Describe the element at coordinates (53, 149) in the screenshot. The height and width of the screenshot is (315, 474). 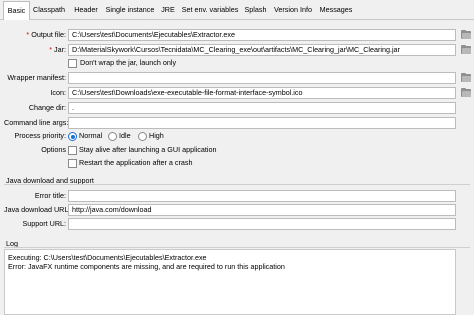
I see `options-label: Options` at that location.